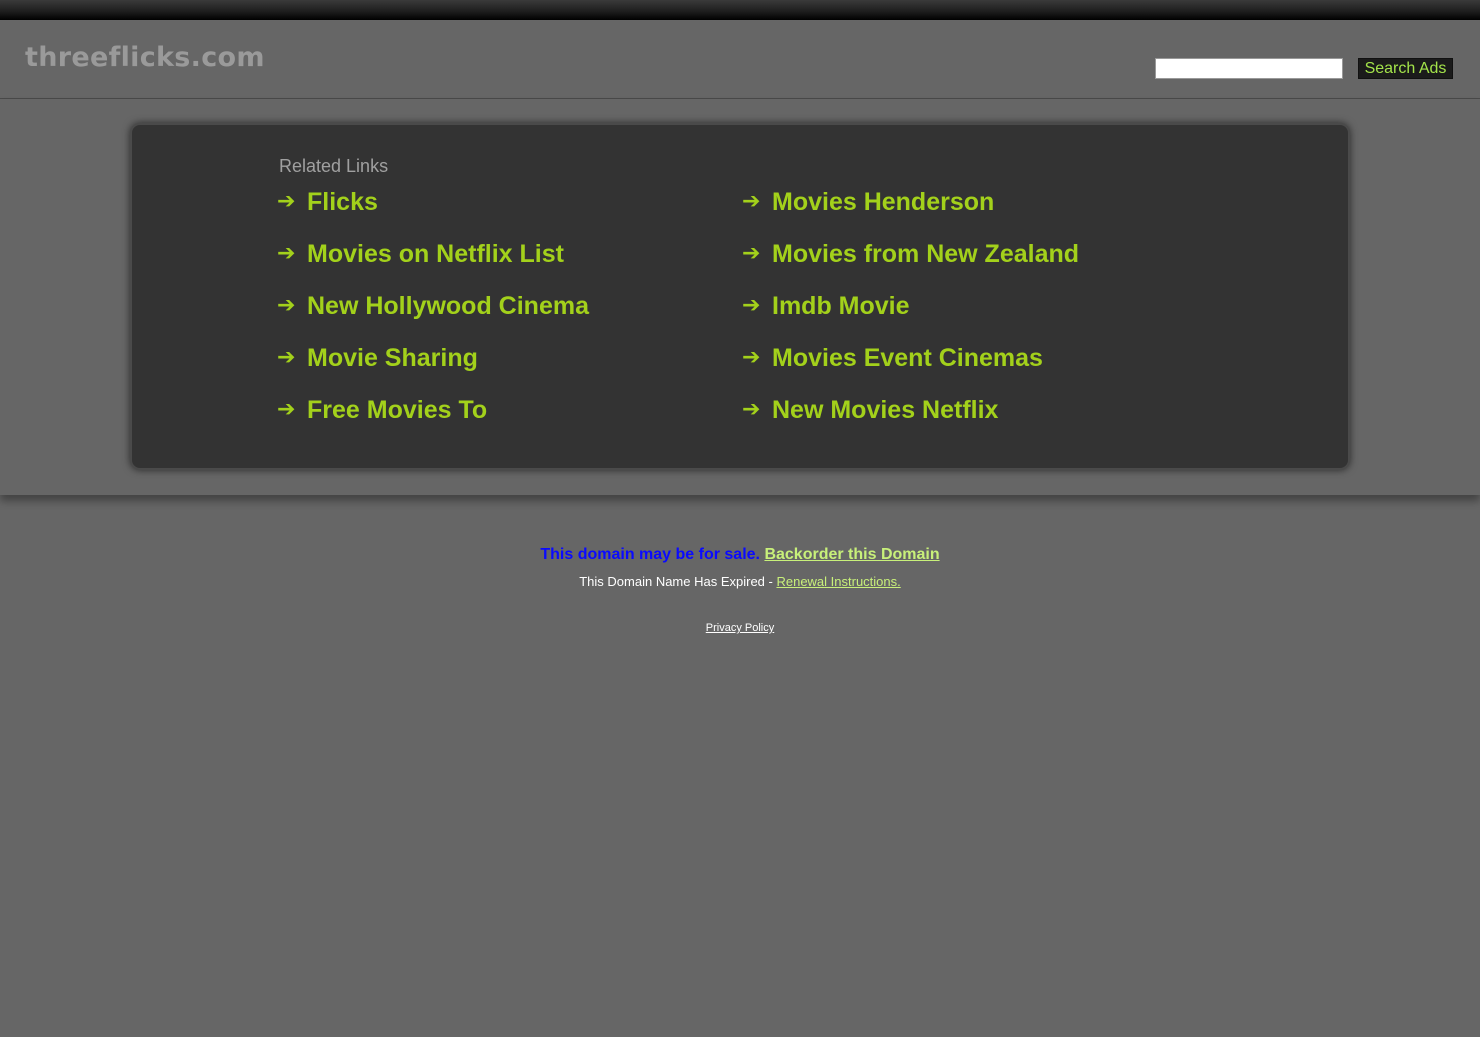 Image resolution: width=1480 pixels, height=1037 pixels. Describe the element at coordinates (838, 581) in the screenshot. I see `renewal-instructions-link: Renewal Instructions.` at that location.